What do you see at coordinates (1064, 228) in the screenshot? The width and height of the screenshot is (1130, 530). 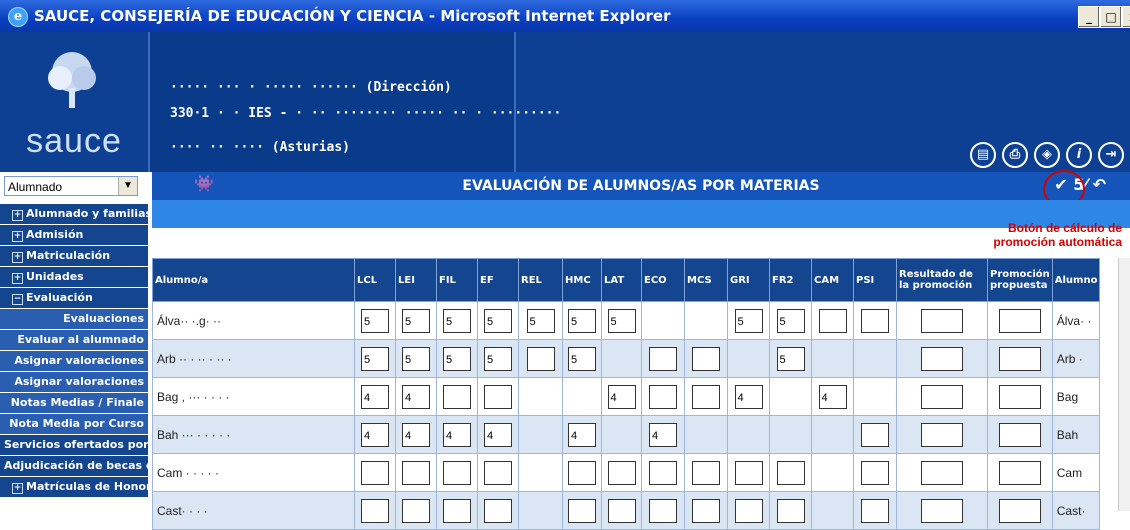 I see `callout-line1: Botón de cálculo de` at bounding box center [1064, 228].